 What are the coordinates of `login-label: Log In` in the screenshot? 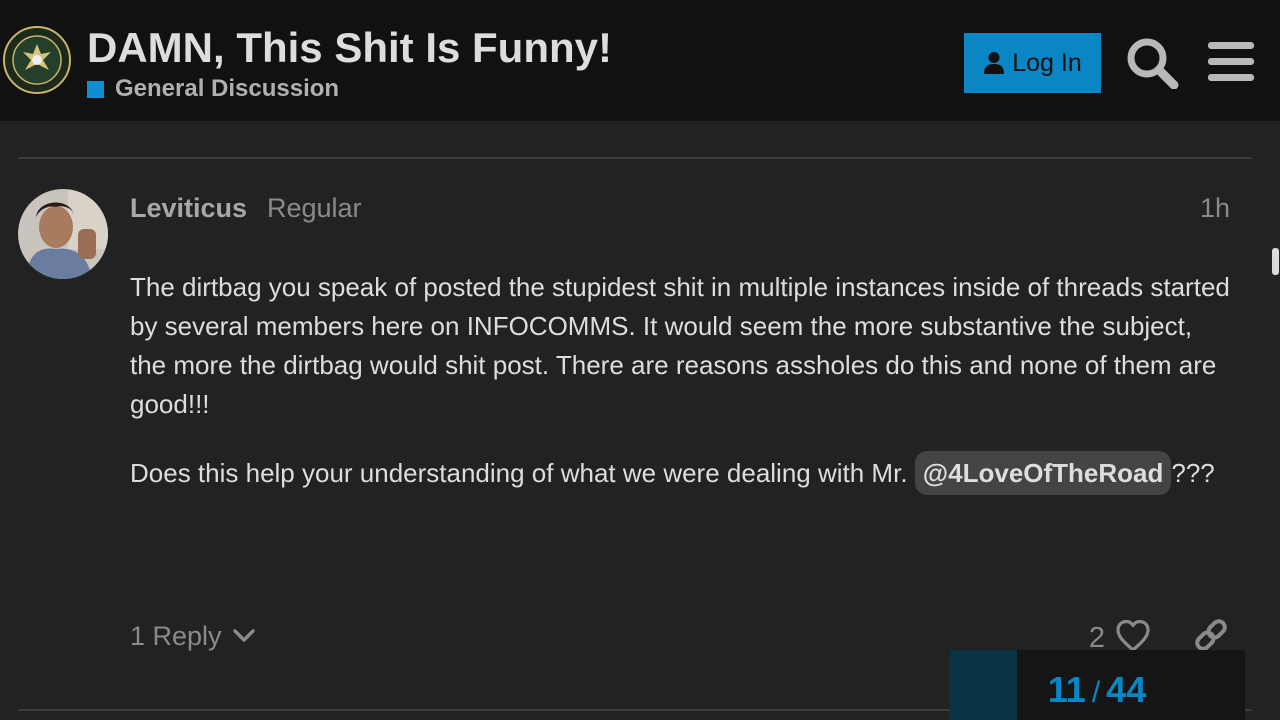 It's located at (1047, 62).